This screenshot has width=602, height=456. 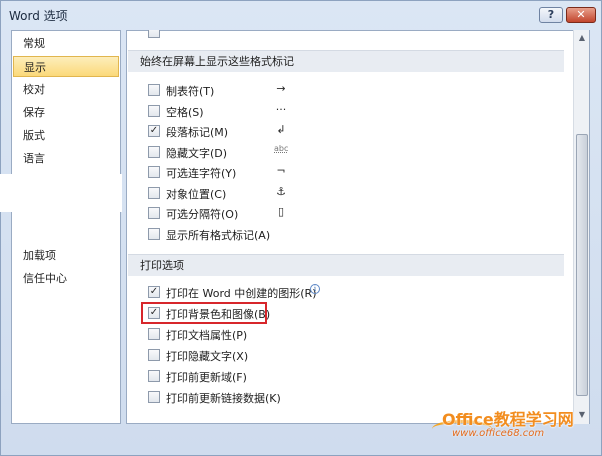 What do you see at coordinates (346, 265) in the screenshot?
I see `section-header-print-options: 打印选项` at bounding box center [346, 265].